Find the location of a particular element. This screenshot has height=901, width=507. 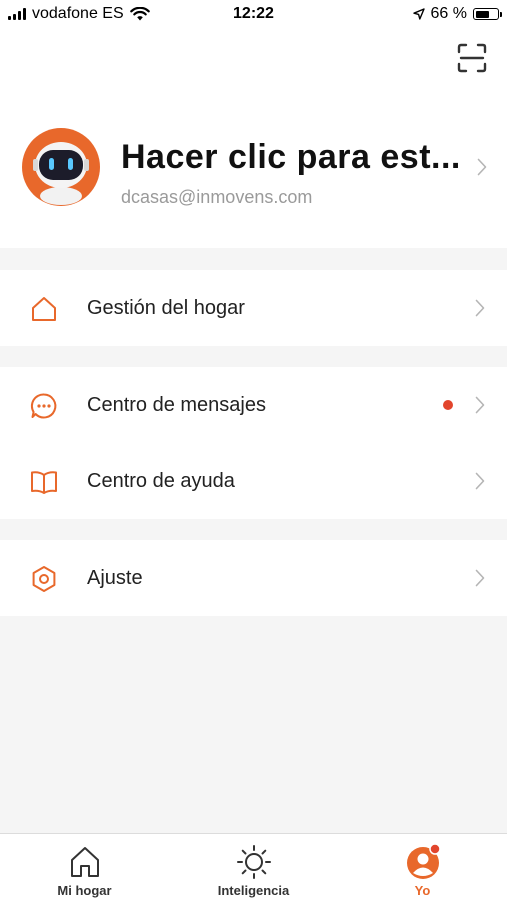

tab-bar: Mi hogar Inteligencia Yo is located at coordinates (253, 867).